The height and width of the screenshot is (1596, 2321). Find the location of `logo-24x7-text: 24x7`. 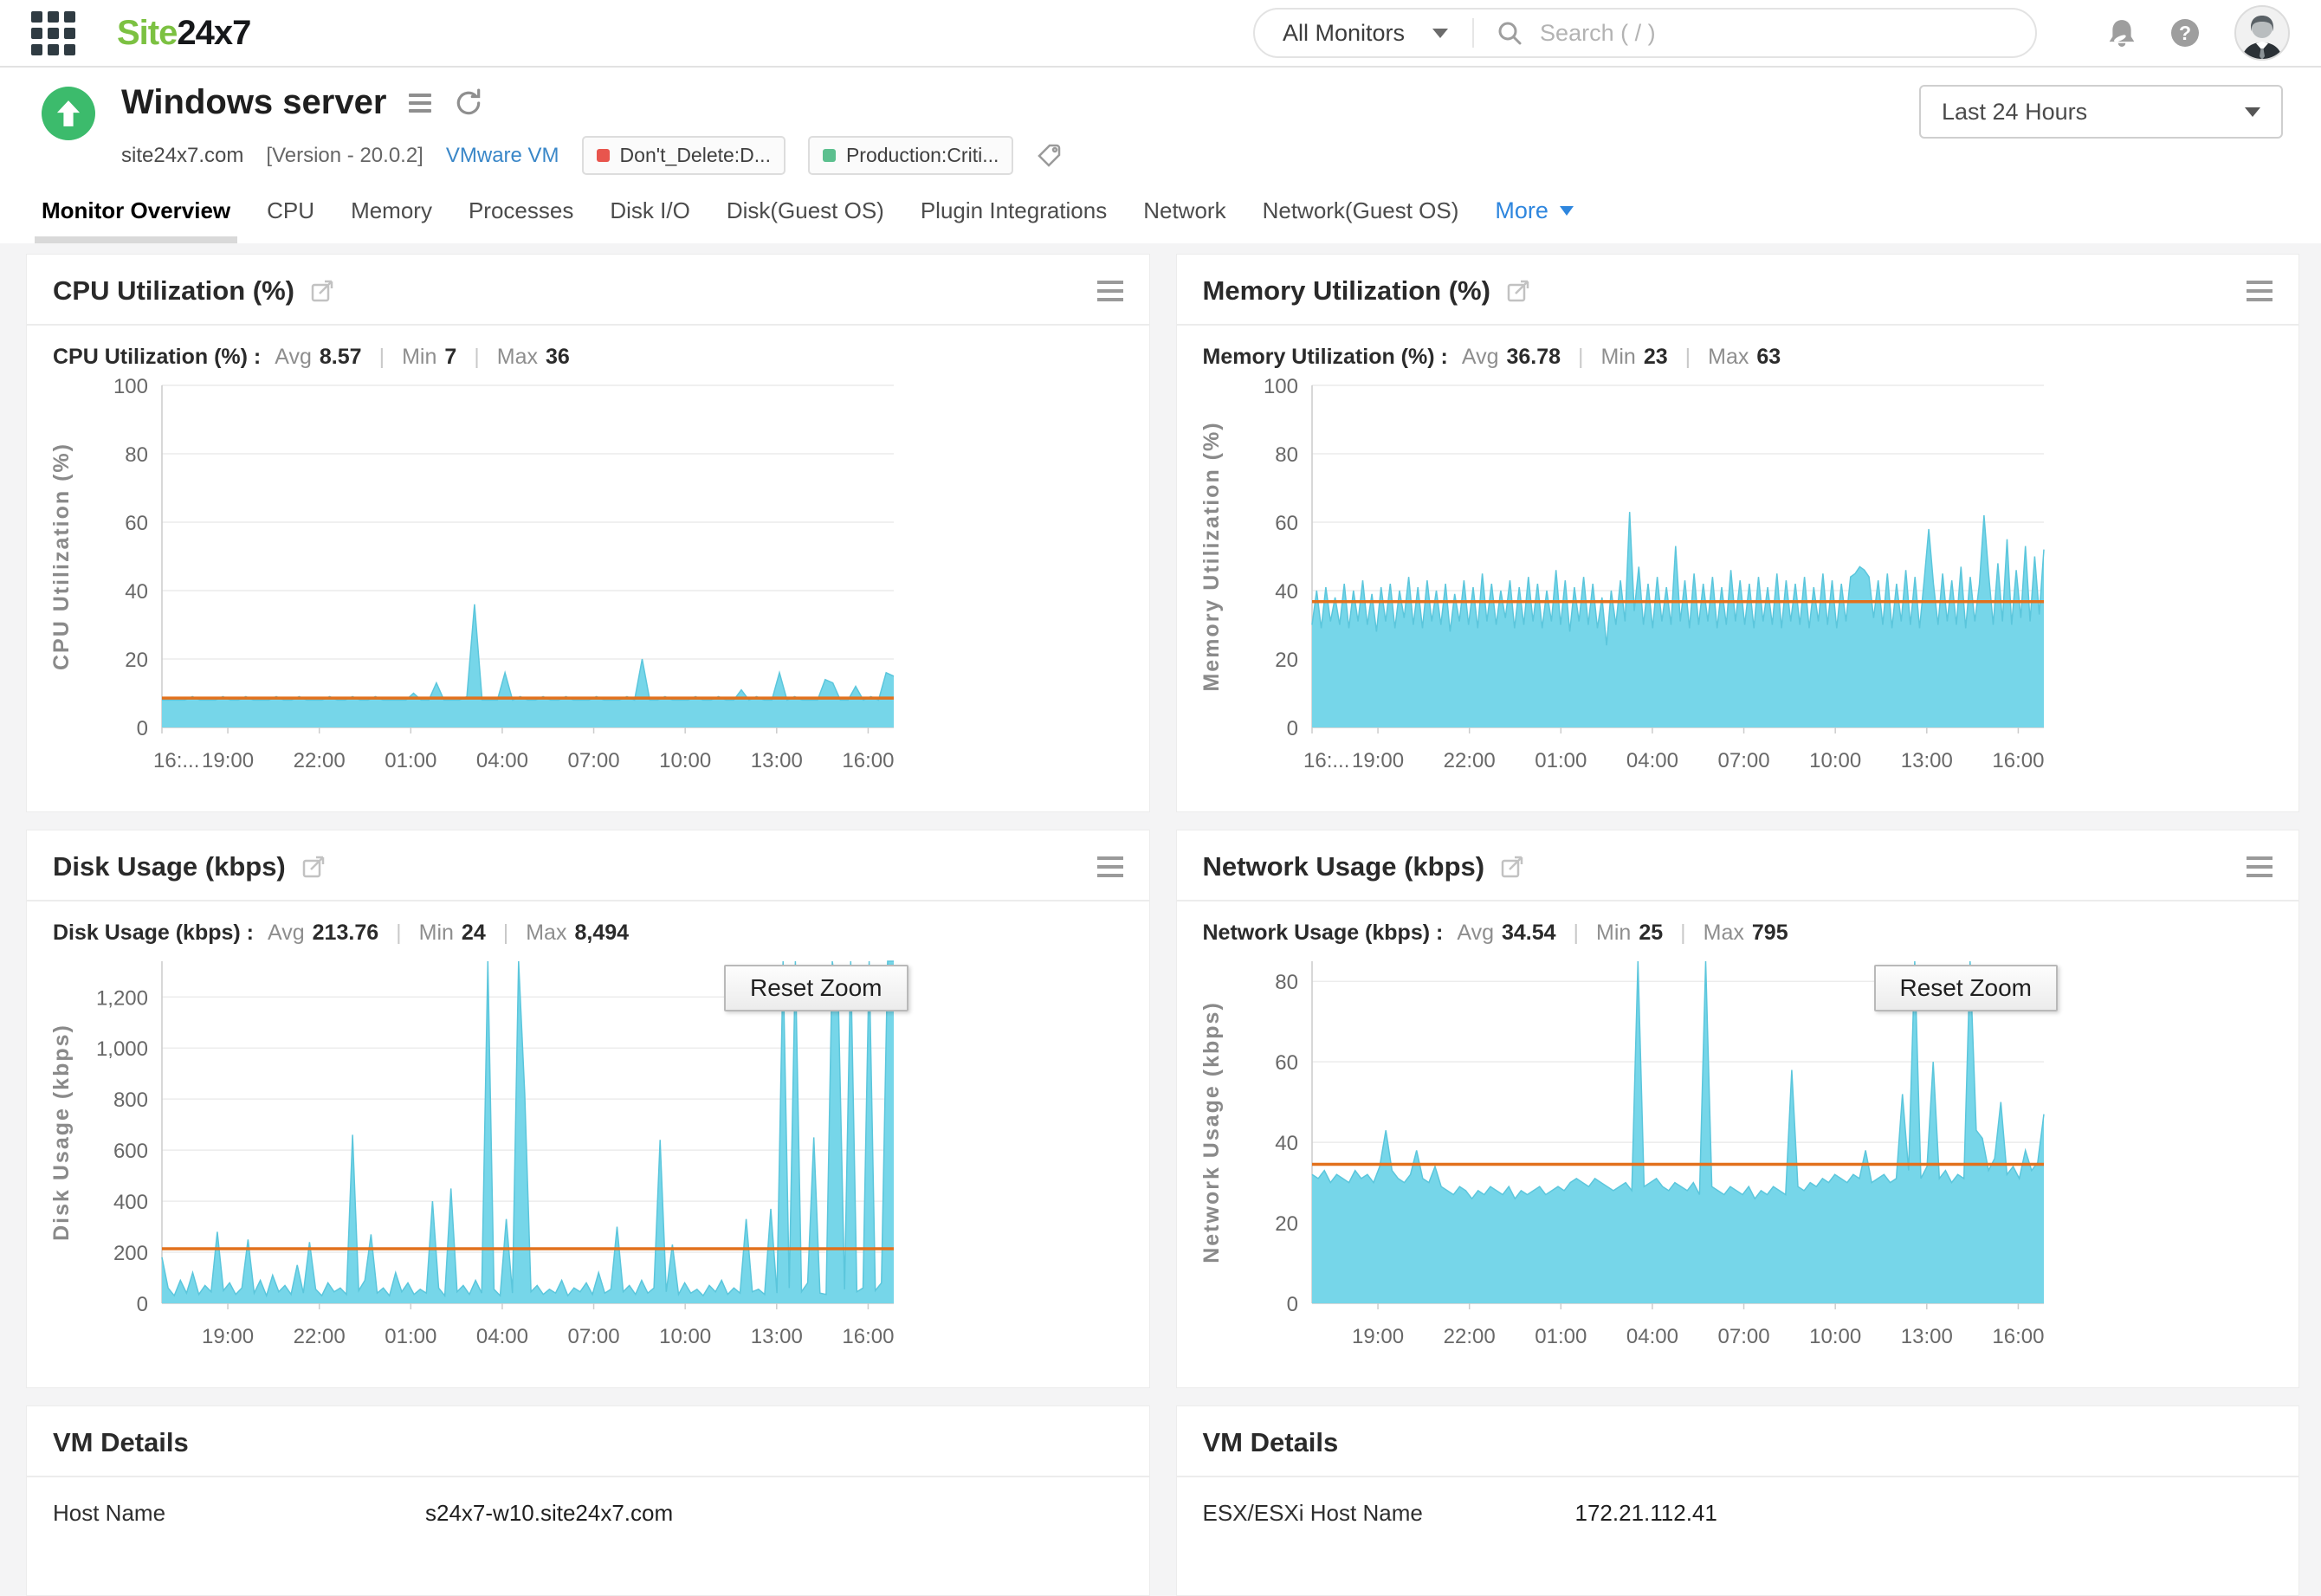

logo-24x7-text: 24x7 is located at coordinates (214, 32).